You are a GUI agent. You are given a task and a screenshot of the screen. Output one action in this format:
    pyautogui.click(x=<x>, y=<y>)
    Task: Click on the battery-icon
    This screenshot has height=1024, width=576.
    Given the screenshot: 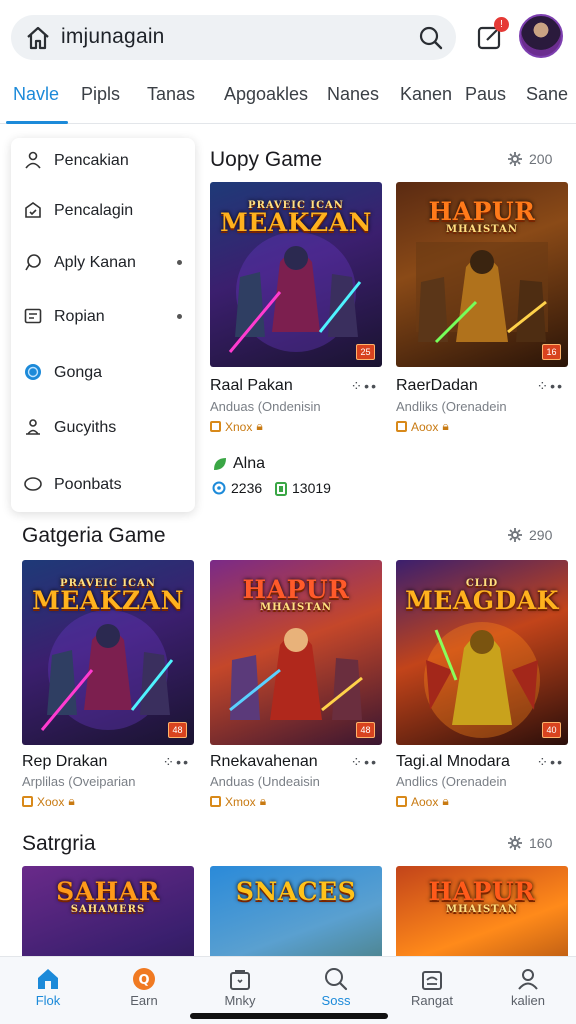 What is the action you would take?
    pyautogui.click(x=281, y=488)
    